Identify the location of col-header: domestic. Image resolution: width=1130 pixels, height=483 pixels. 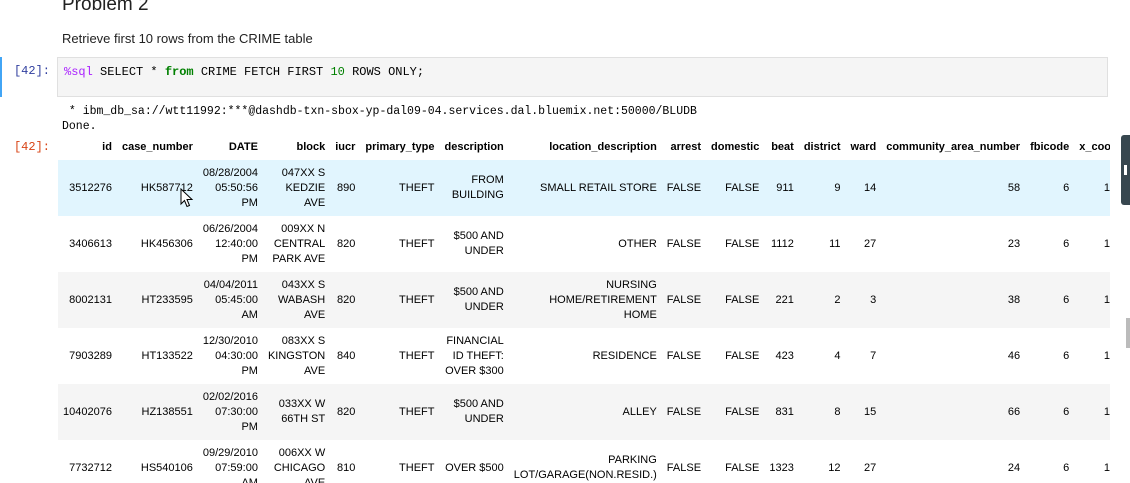
(735, 147).